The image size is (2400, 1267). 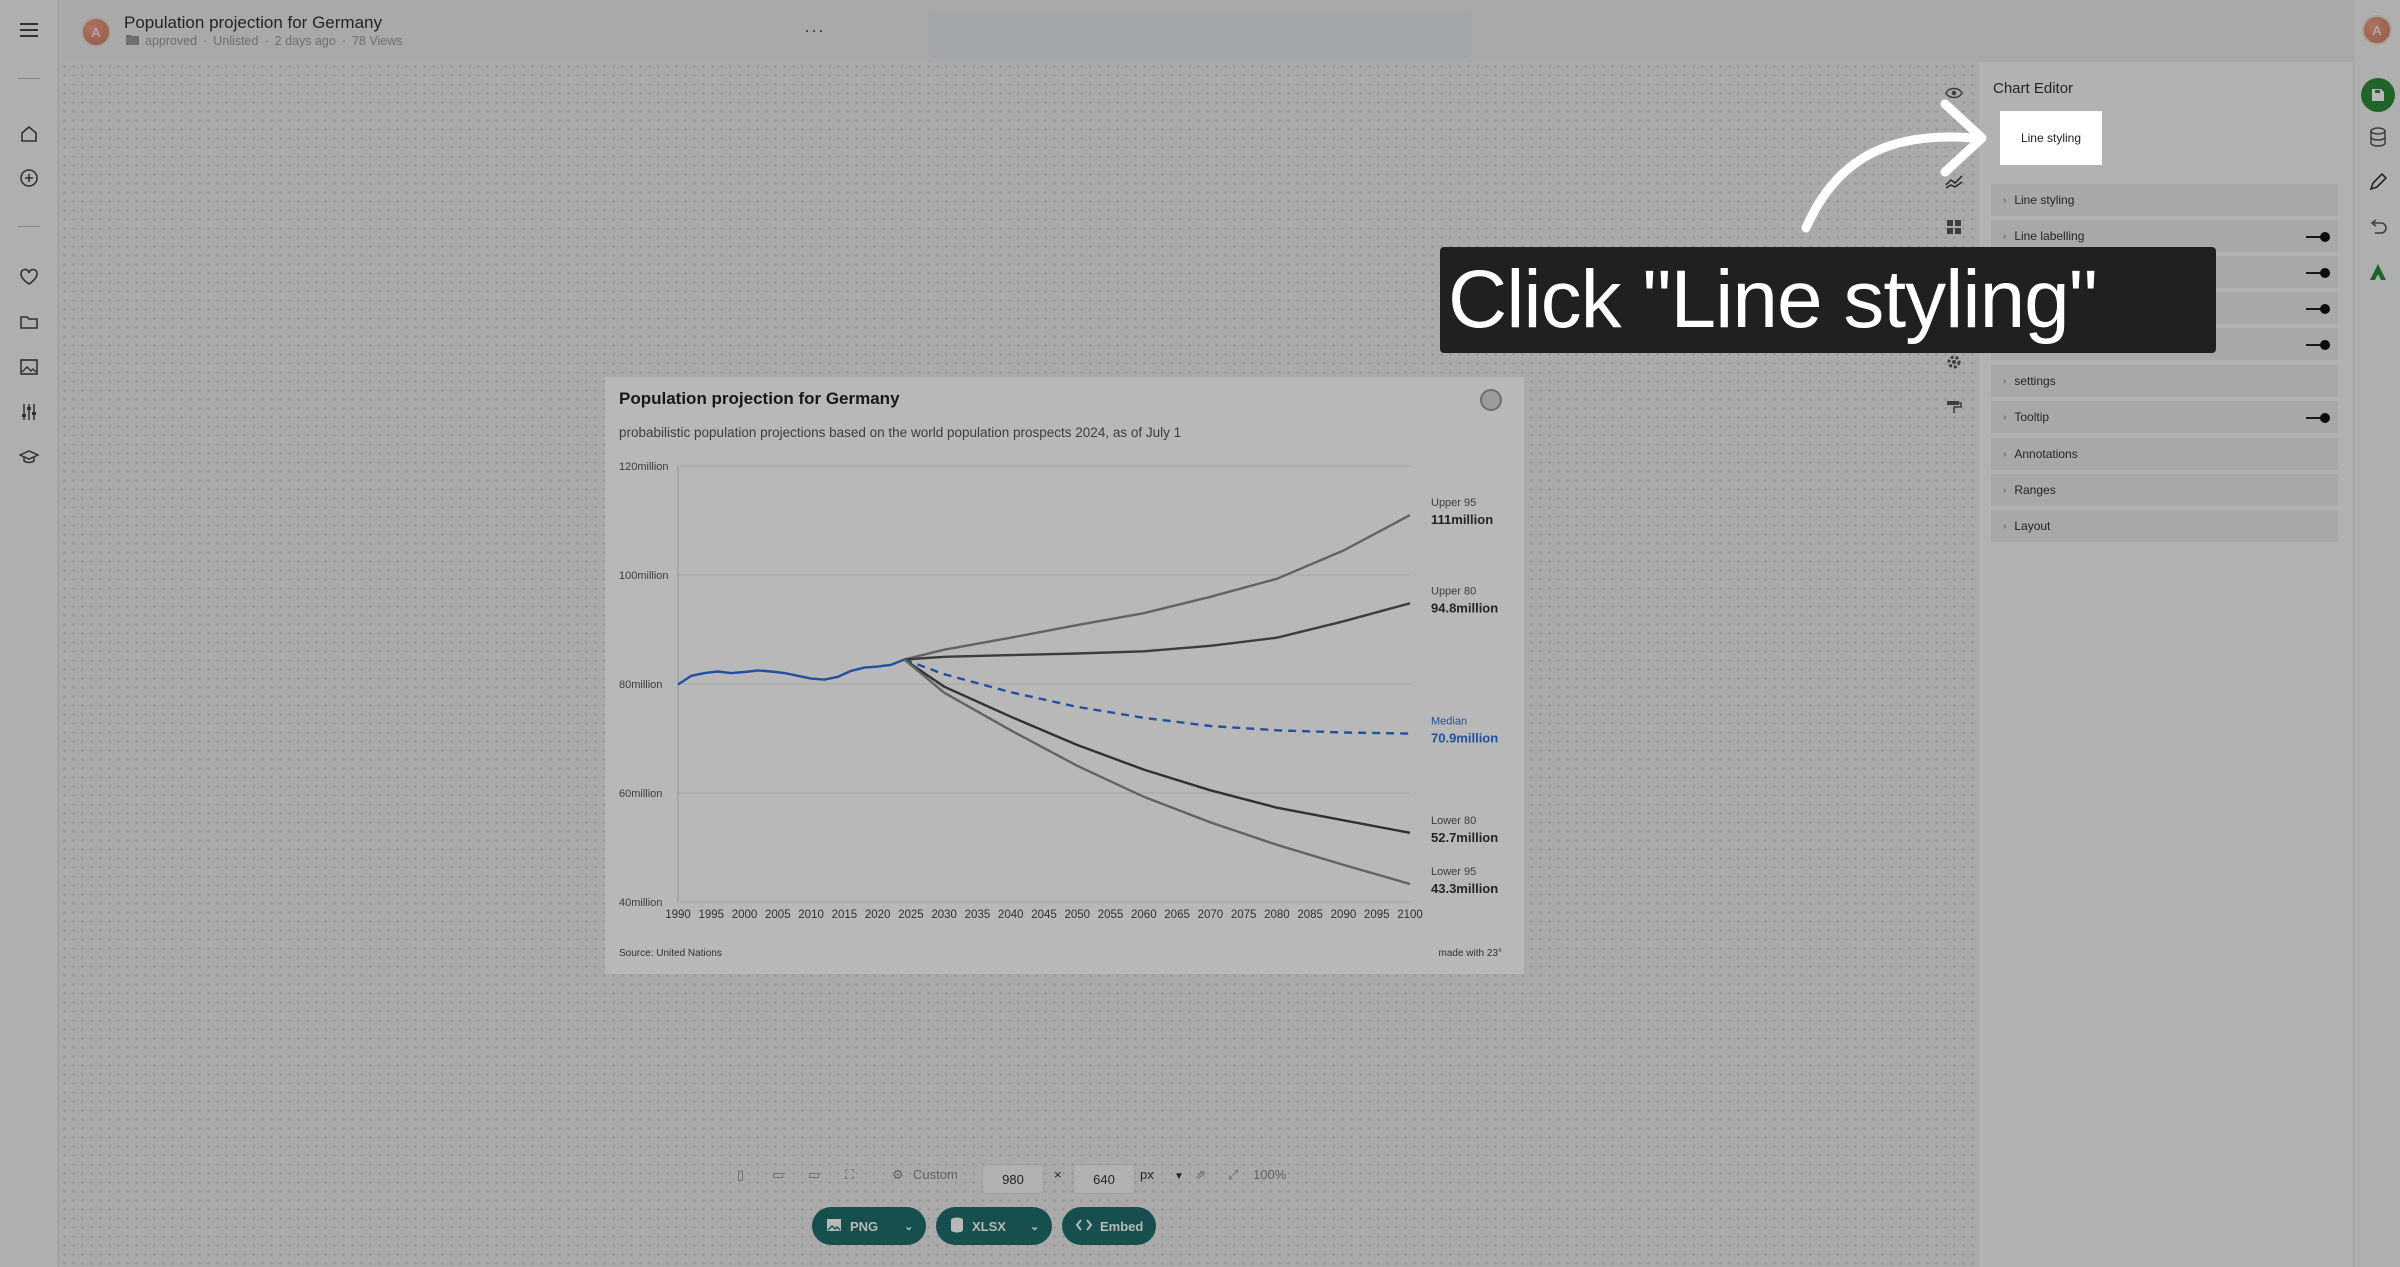 What do you see at coordinates (1453, 821) in the screenshot?
I see `series-end-label: Lower 80` at bounding box center [1453, 821].